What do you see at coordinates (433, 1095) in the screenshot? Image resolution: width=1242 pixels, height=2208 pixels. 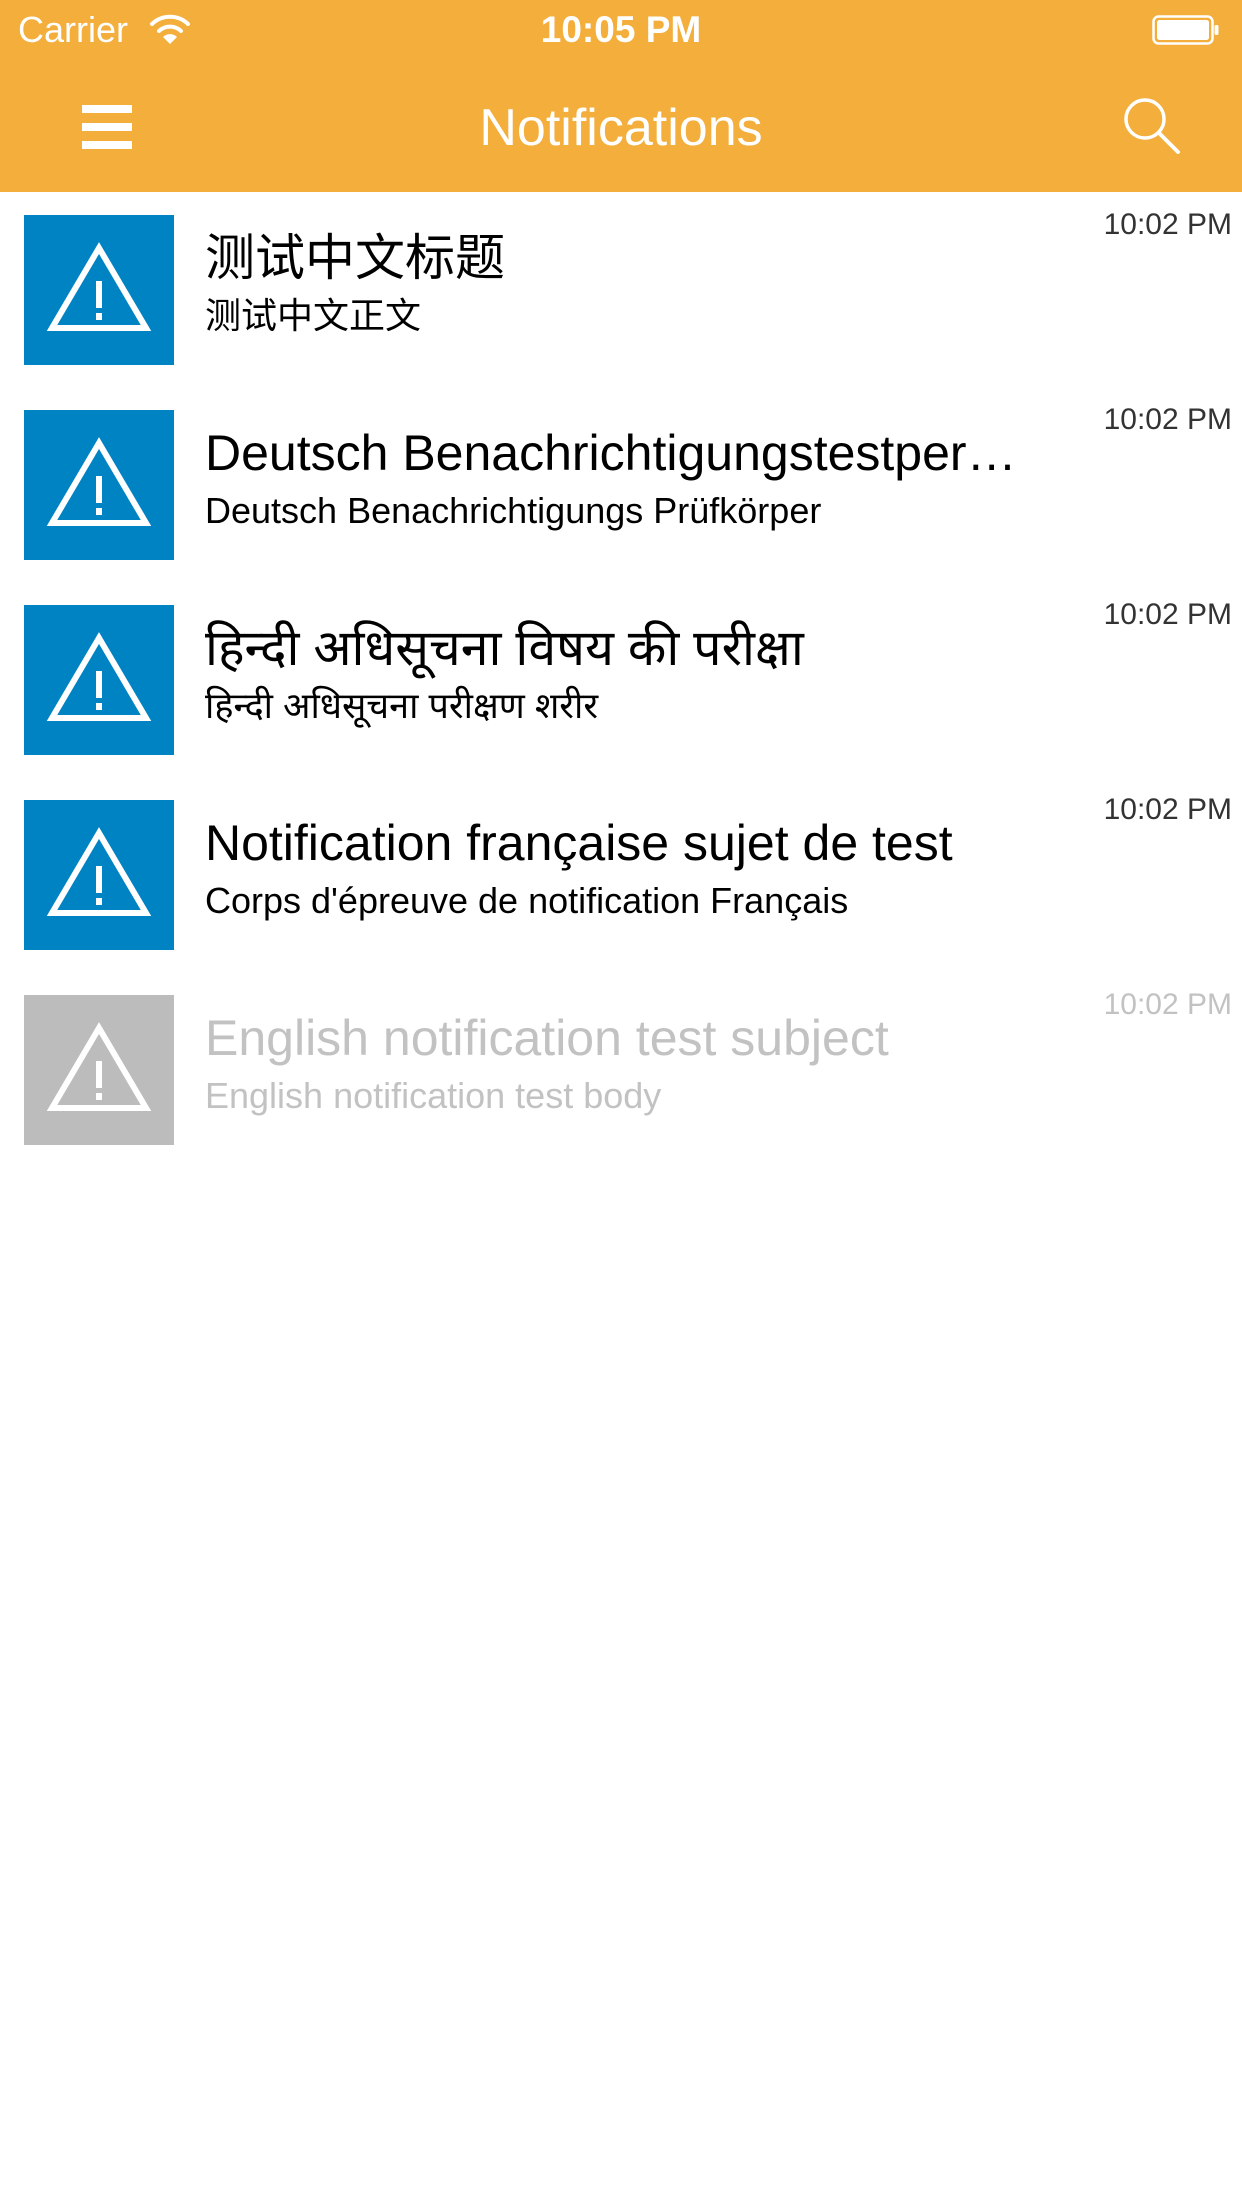 I see `notification-body: English notification test body` at bounding box center [433, 1095].